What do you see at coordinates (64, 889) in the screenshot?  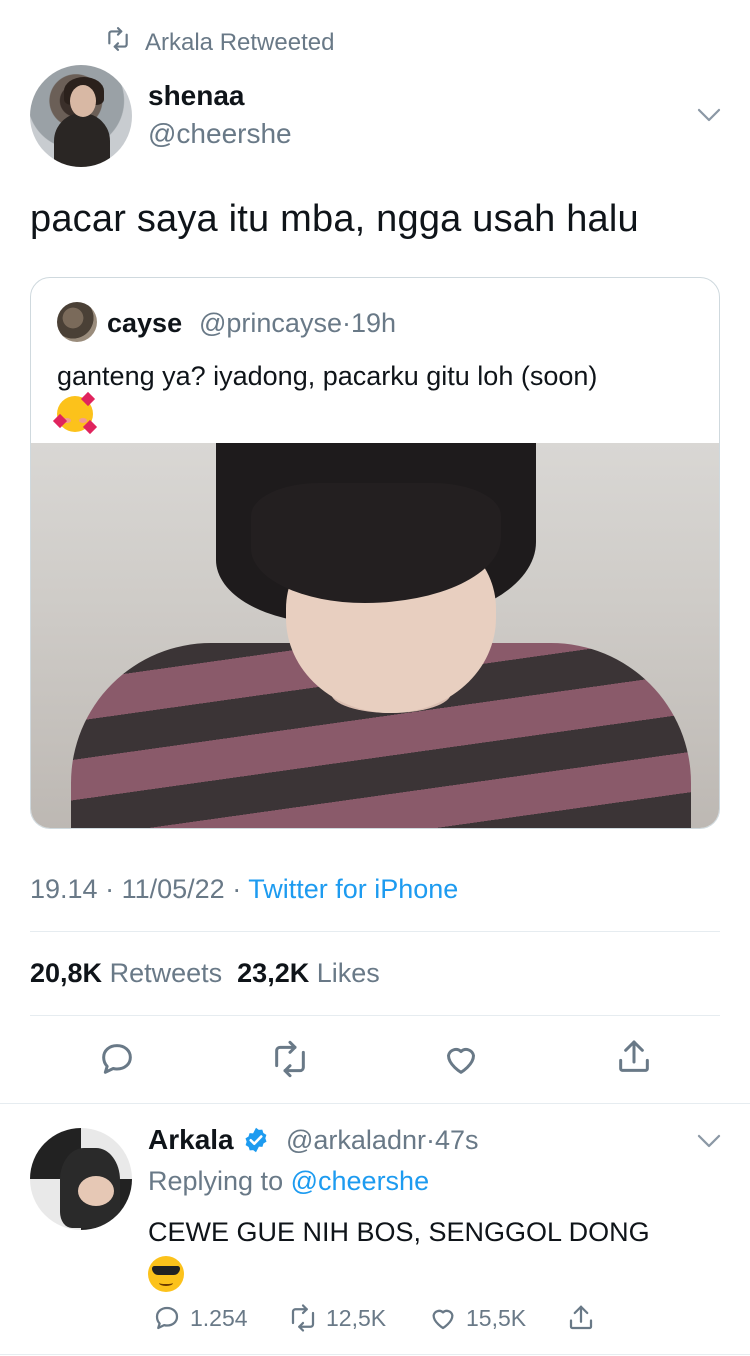 I see `tweet-time: 19.14` at bounding box center [64, 889].